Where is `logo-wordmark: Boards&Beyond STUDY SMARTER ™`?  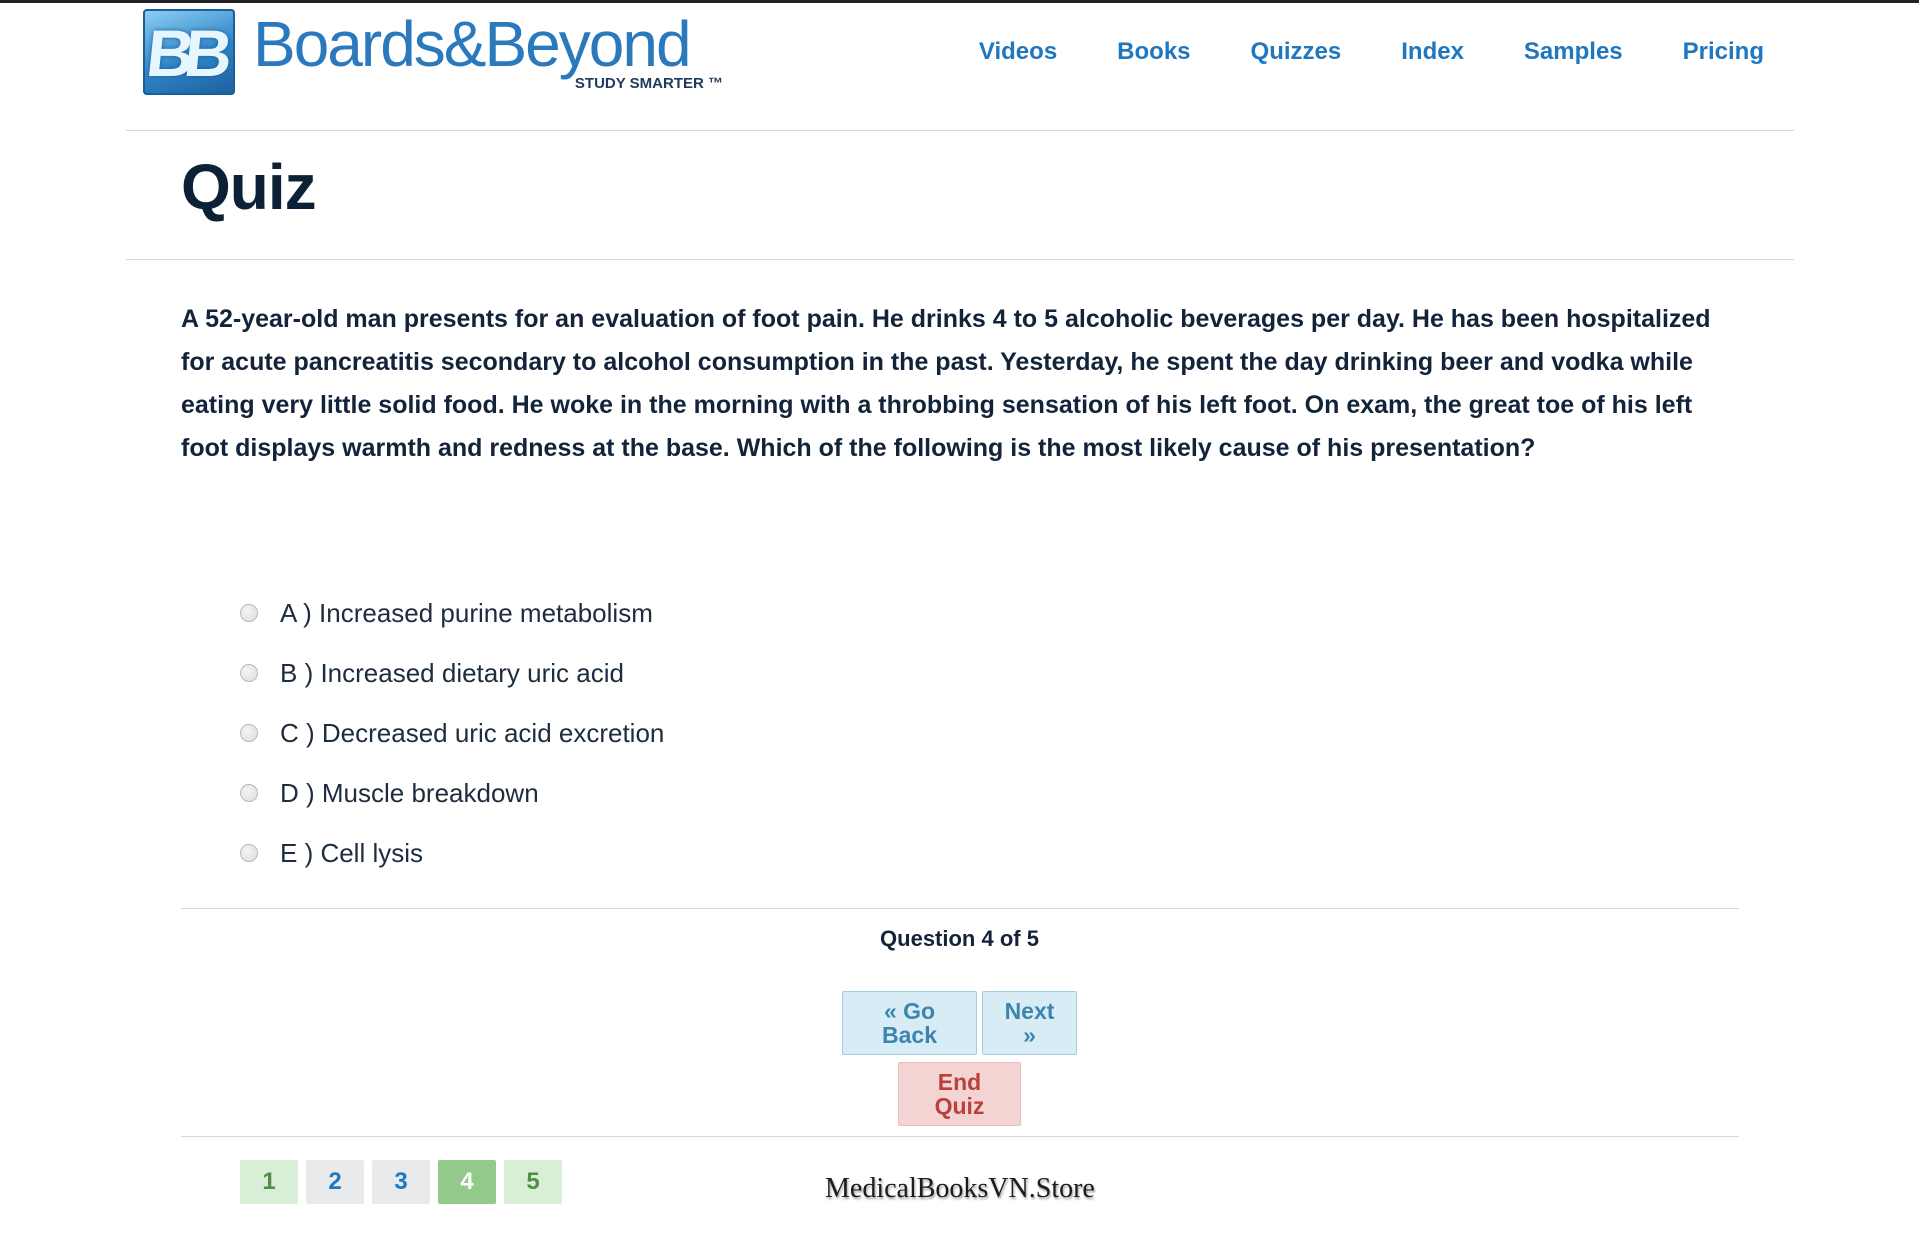
logo-wordmark: Boards&Beyond STUDY SMARTER ™ is located at coordinates (488, 52).